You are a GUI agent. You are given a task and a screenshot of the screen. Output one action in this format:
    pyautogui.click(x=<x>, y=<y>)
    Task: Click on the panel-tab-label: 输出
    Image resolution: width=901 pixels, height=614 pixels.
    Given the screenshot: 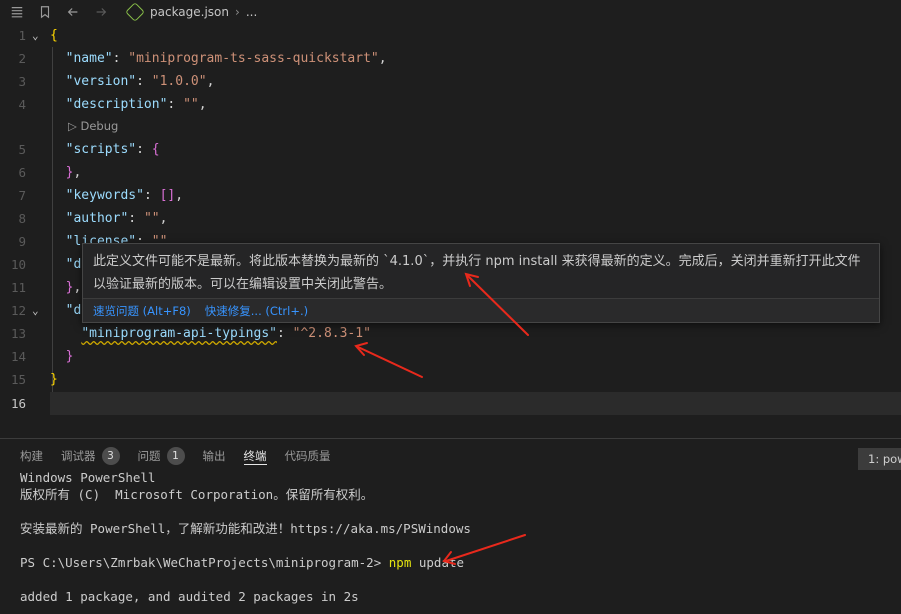 What is the action you would take?
    pyautogui.click(x=214, y=456)
    